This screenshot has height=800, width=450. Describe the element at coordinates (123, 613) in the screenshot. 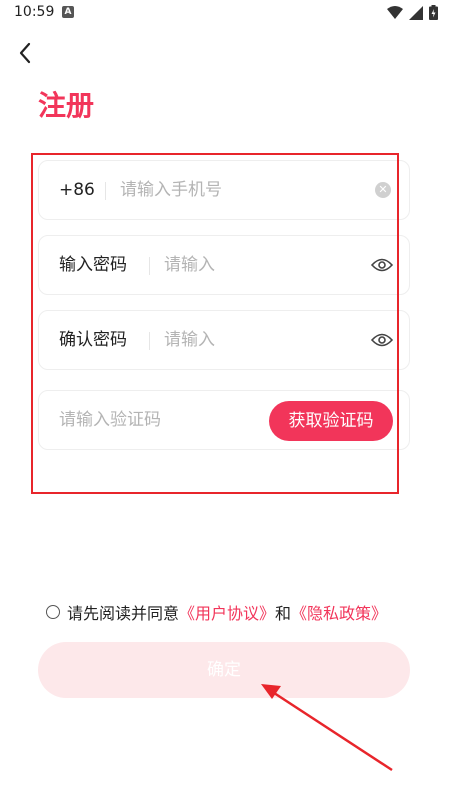

I see `agreement-text: 请先阅读并同意` at that location.